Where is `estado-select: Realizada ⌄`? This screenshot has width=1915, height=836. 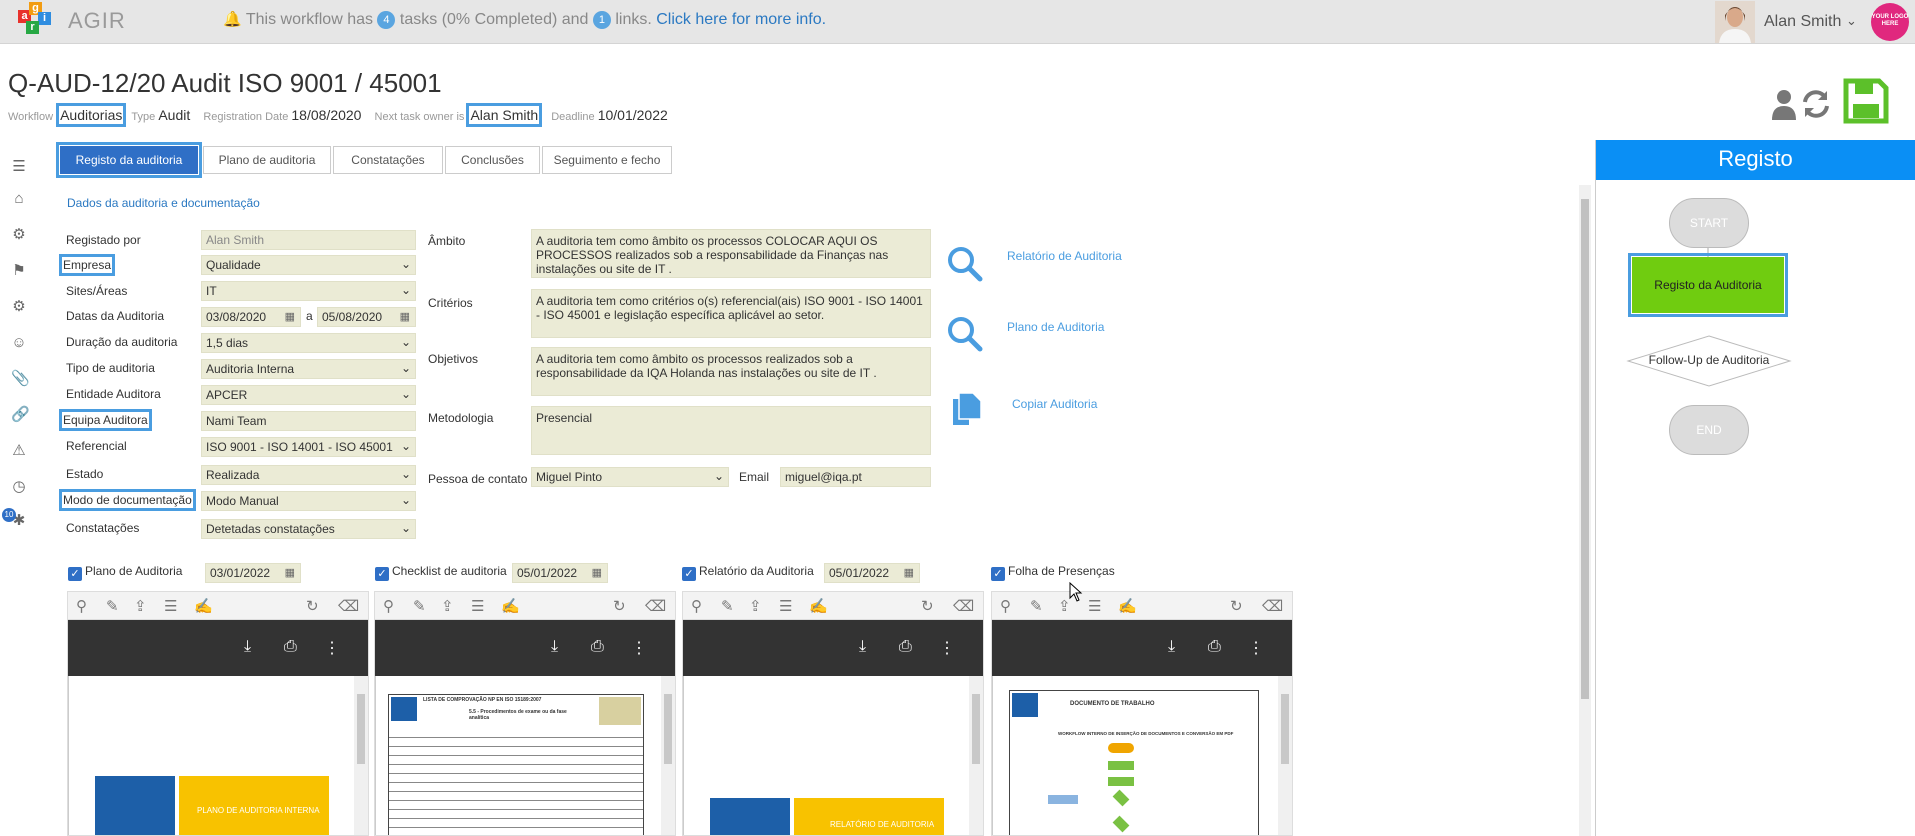 estado-select: Realizada ⌄ is located at coordinates (308, 475).